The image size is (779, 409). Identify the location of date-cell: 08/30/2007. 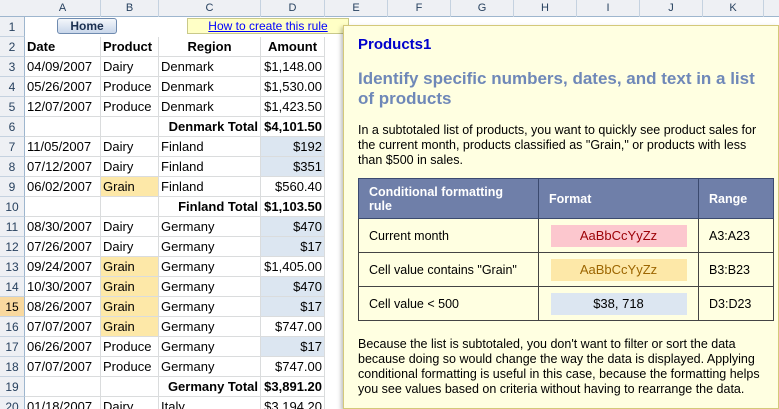
(63, 227).